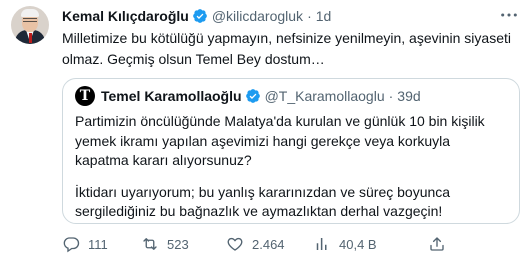  What do you see at coordinates (358, 244) in the screenshot?
I see `views-count: 40,4 B` at bounding box center [358, 244].